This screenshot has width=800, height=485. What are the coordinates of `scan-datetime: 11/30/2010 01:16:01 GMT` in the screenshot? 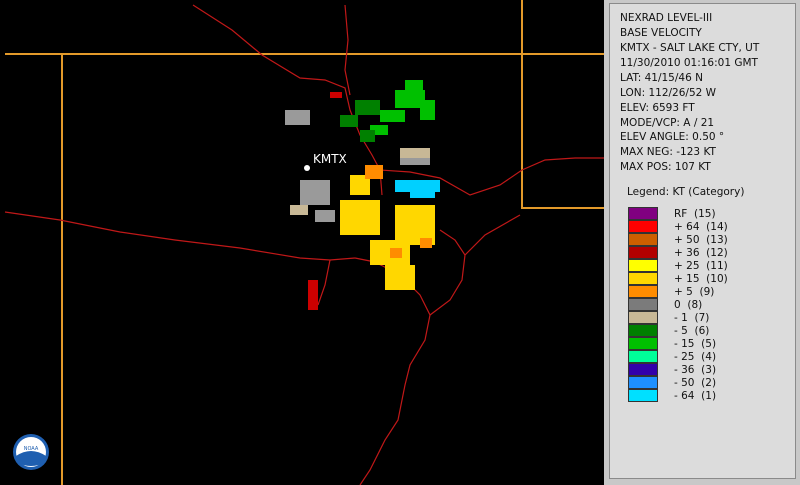 It's located at (689, 63).